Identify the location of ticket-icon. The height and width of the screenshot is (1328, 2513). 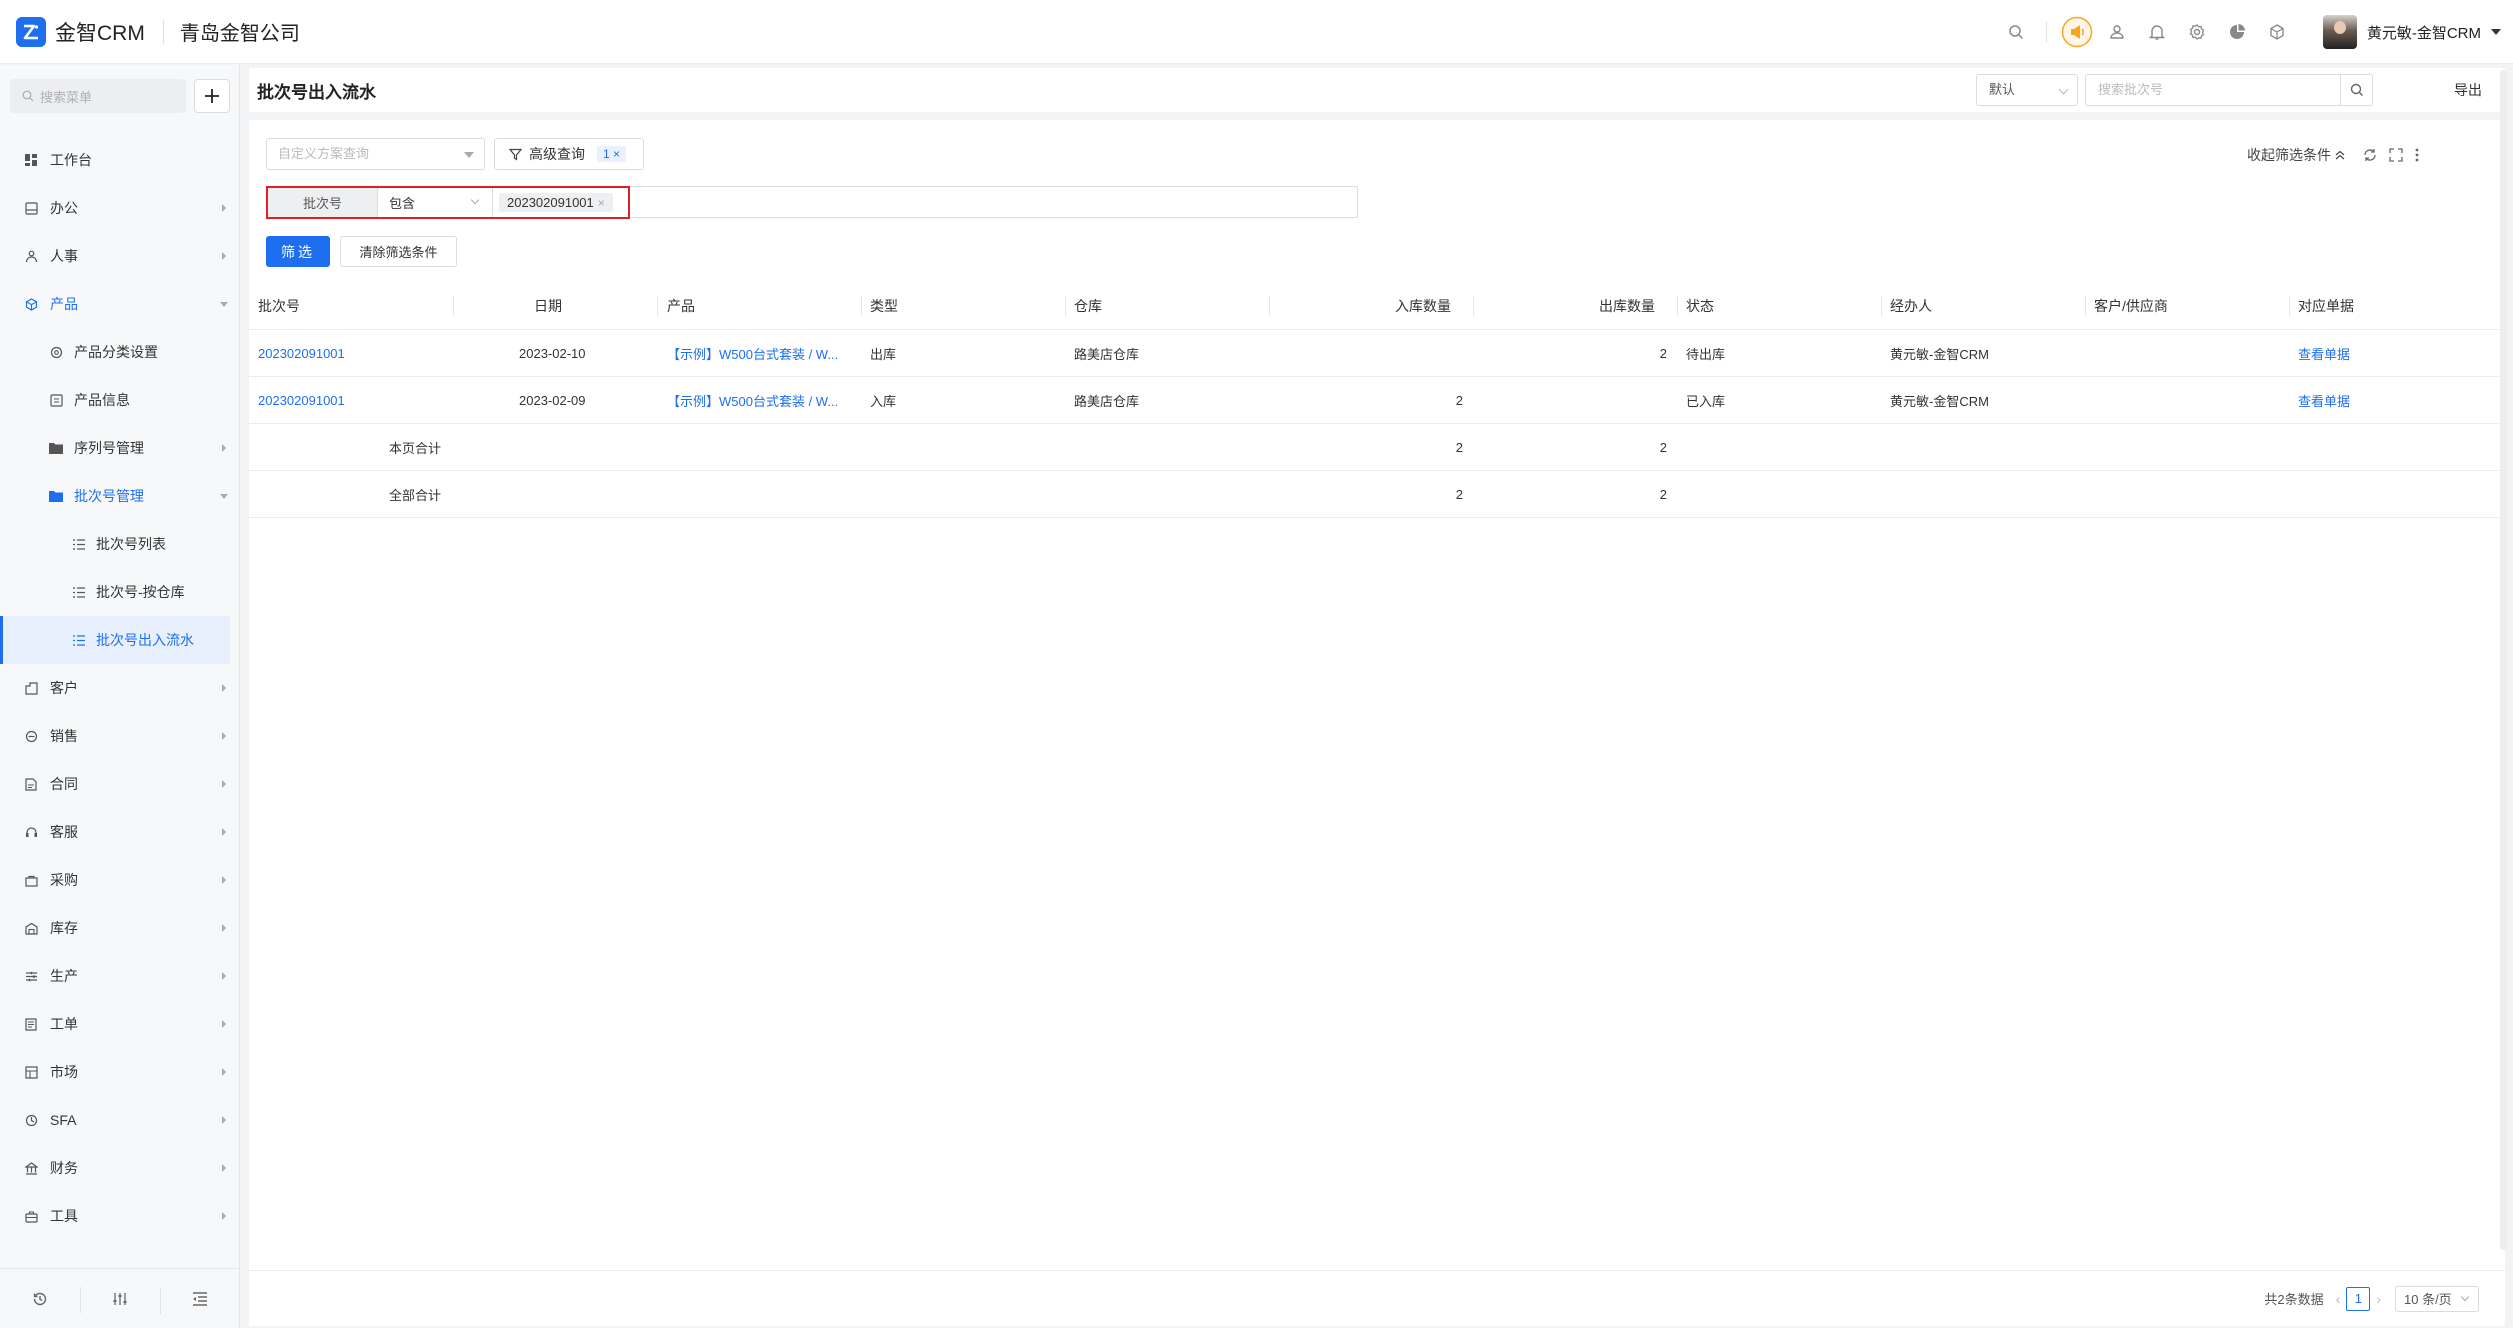
(31, 1024).